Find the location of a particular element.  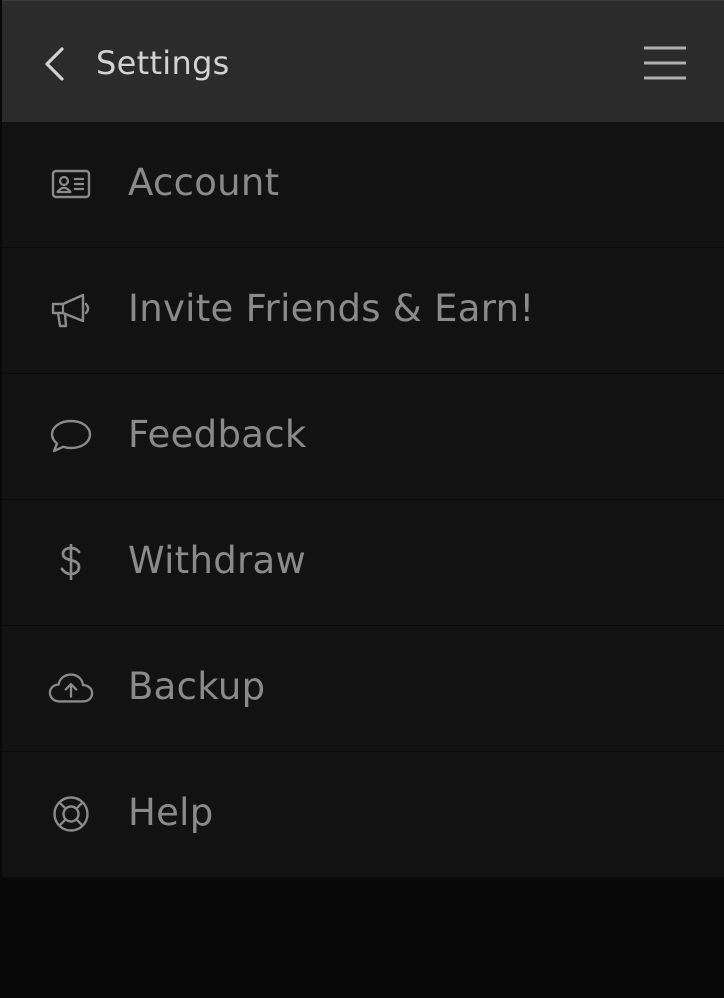

menu-item-backup: Backup is located at coordinates (363, 689).